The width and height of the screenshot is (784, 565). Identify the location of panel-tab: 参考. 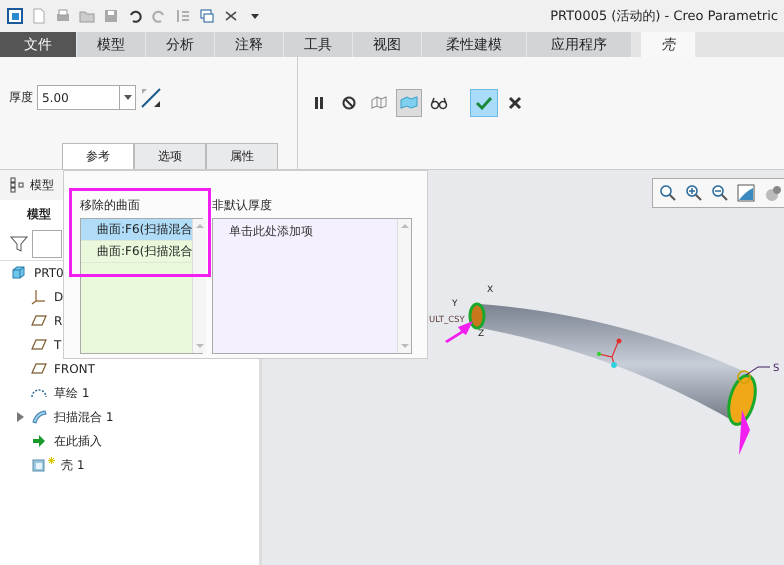
(98, 156).